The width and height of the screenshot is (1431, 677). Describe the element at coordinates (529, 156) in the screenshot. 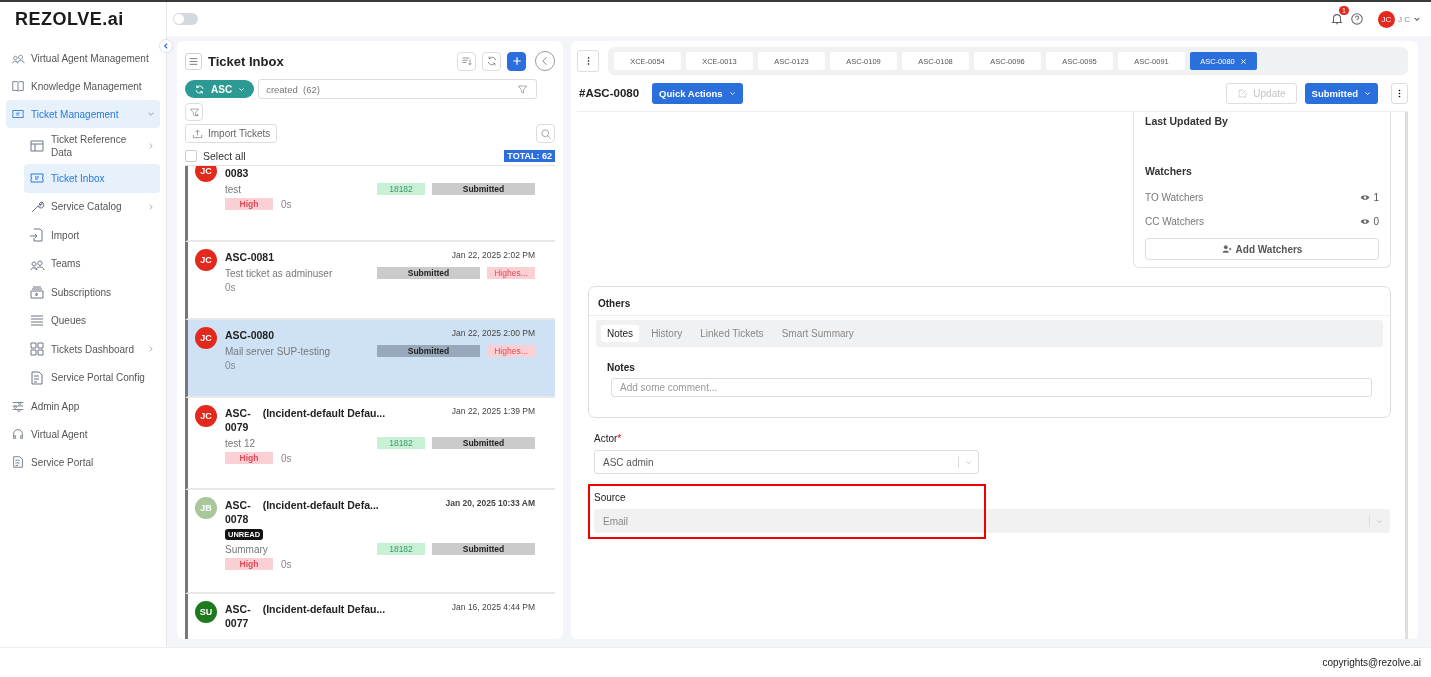

I see `total-badge: TOTAL: 62` at that location.